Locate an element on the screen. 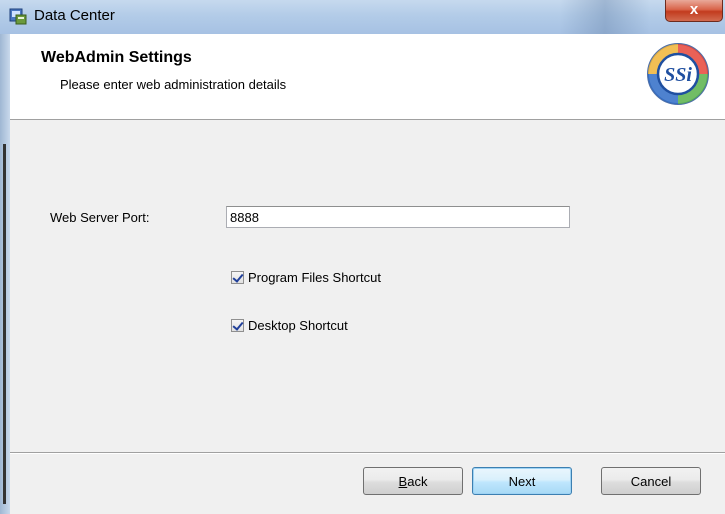  web-server-port-label: Web Server Port: is located at coordinates (100, 217).